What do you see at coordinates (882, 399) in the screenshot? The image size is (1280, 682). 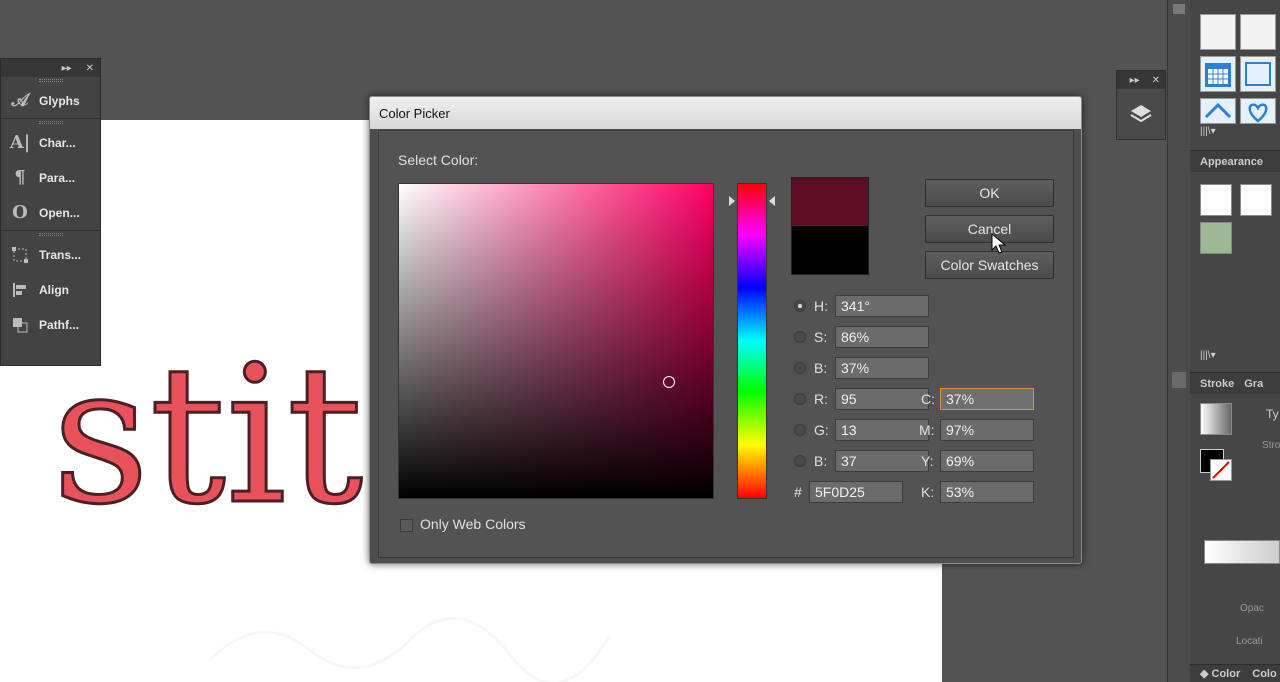 I see `red-field: 95` at bounding box center [882, 399].